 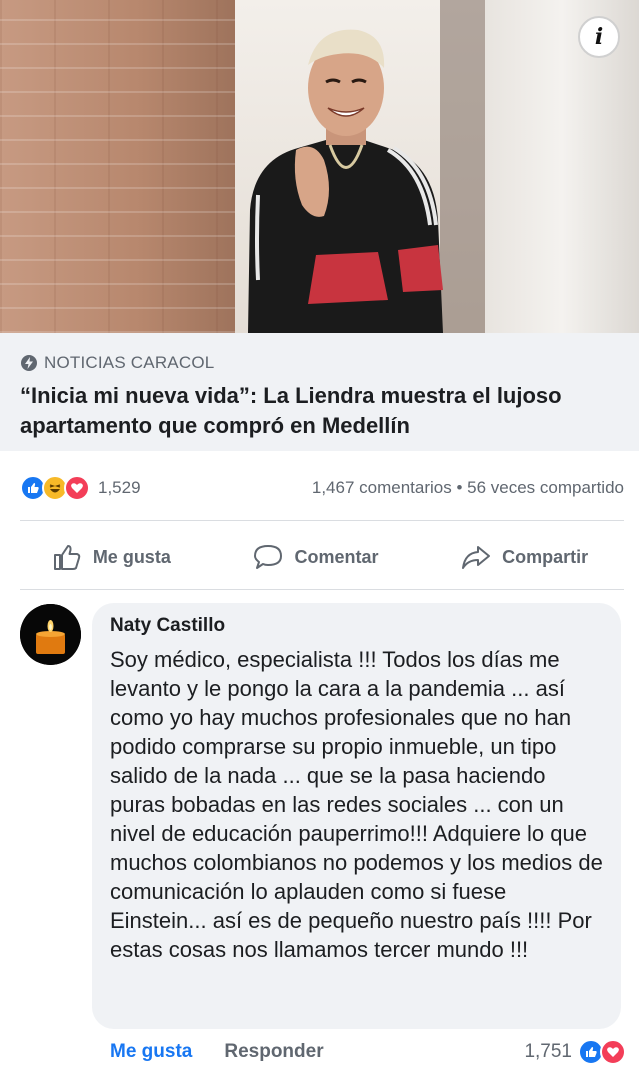 I want to click on reaction-summary: 1,529, so click(x=80, y=488).